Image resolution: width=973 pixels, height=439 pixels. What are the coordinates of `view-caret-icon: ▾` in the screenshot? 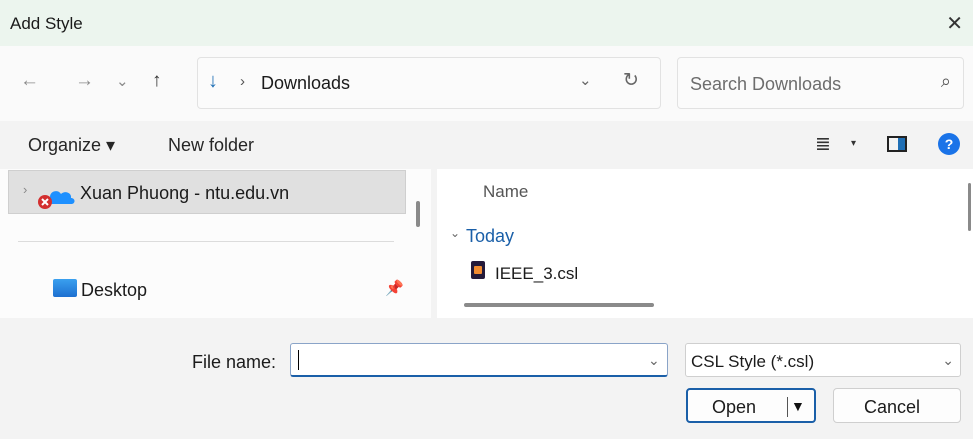 It's located at (853, 143).